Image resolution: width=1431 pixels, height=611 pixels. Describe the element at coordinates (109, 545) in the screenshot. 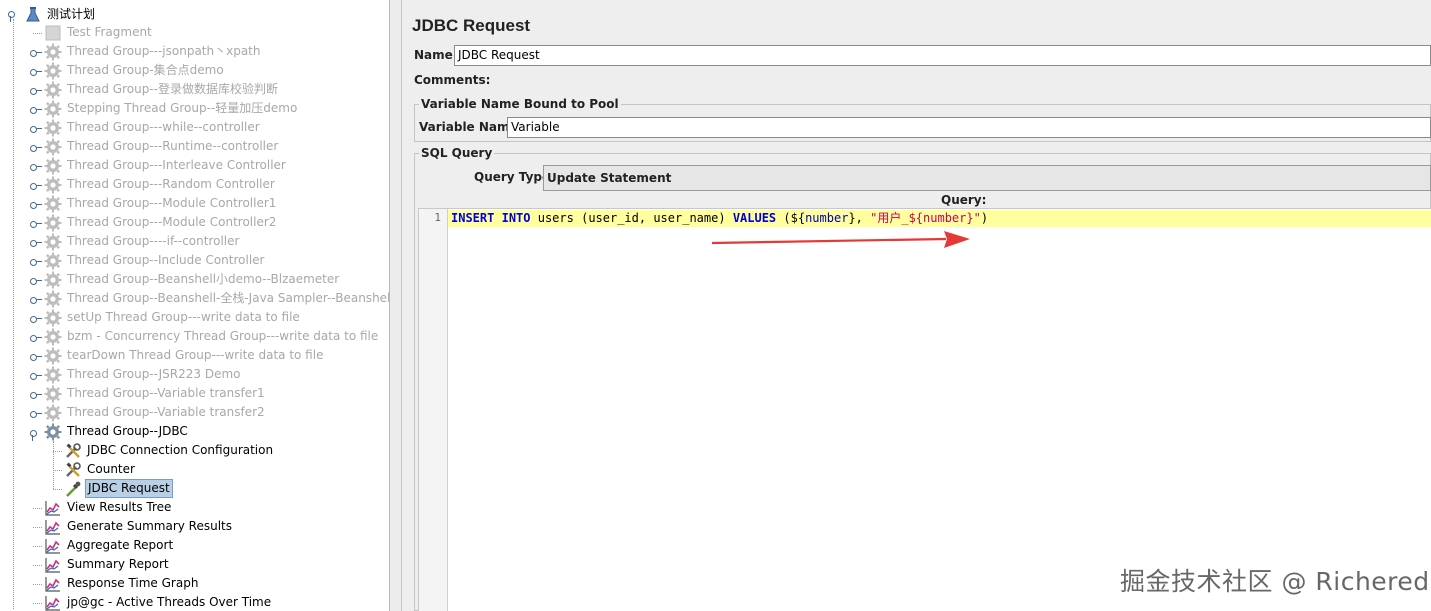

I see `tree-node-aggregate-report: Aggregate Report` at that location.